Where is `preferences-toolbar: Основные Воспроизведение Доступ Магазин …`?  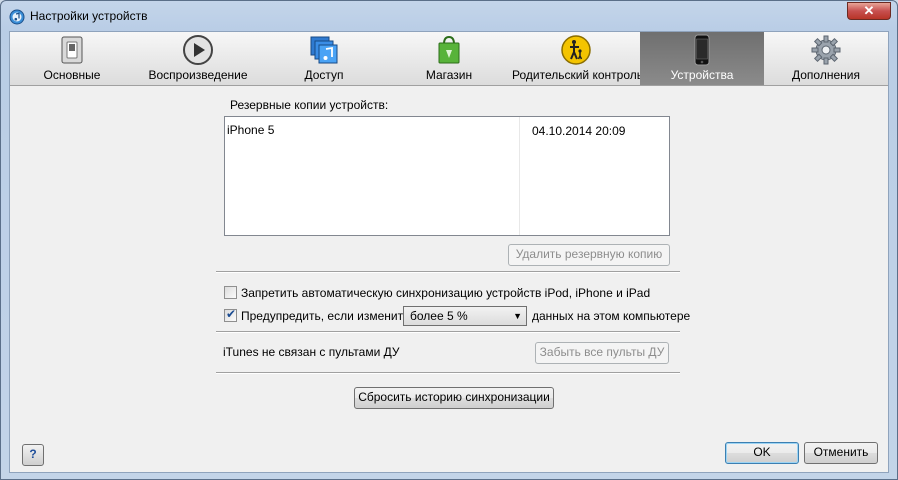
preferences-toolbar: Основные Воспроизведение Доступ Магазин … is located at coordinates (449, 59).